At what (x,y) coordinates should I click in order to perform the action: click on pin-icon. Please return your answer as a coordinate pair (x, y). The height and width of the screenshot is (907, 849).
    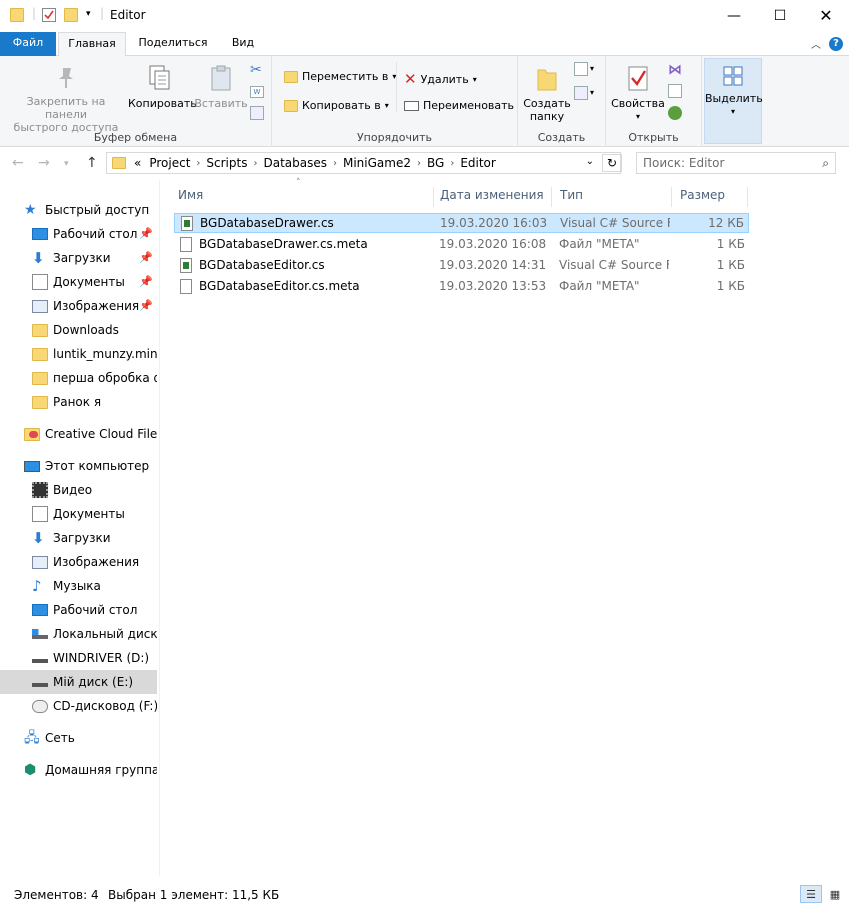
    Looking at the image, I should click on (66, 78).